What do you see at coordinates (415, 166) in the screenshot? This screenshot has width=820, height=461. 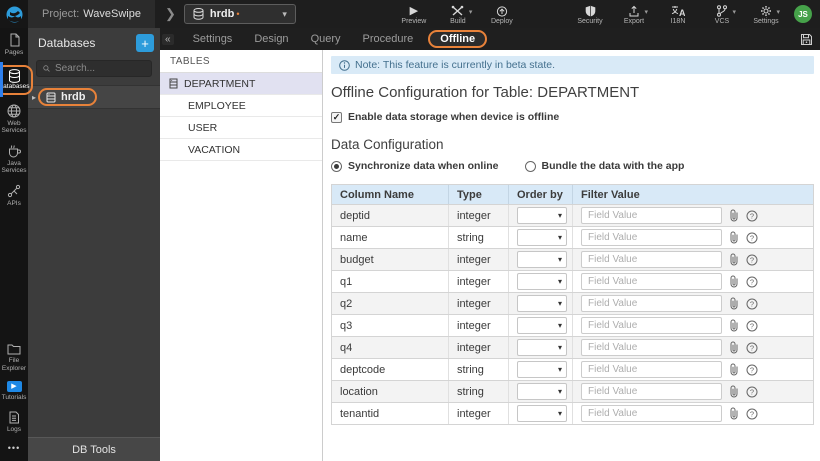 I see `radio-synchronize-online: Synchronize data when online` at bounding box center [415, 166].